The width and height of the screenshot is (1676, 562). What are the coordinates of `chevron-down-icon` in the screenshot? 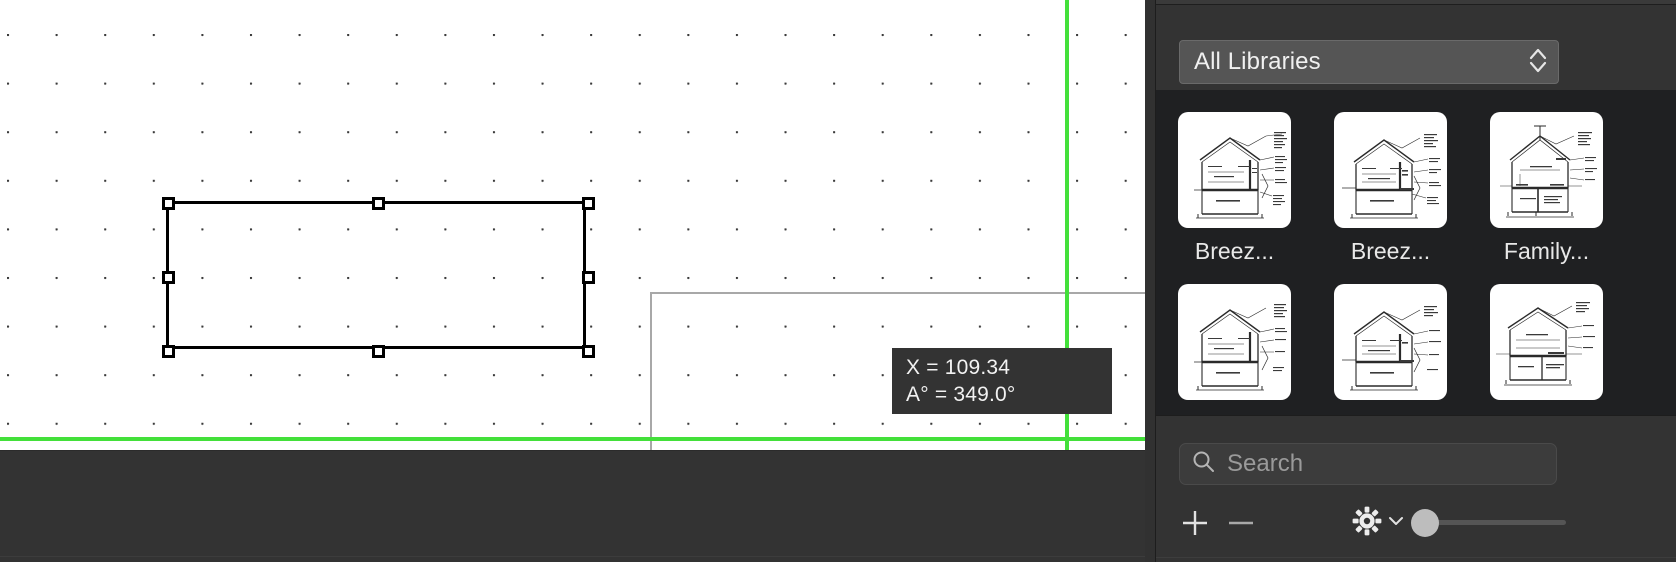 It's located at (1396, 523).